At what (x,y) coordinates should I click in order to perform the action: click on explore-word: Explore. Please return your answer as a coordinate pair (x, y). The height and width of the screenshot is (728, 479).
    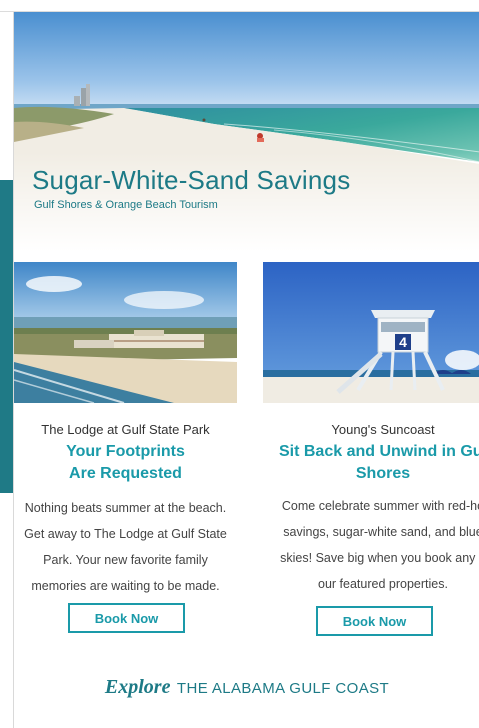
    Looking at the image, I should click on (137, 687).